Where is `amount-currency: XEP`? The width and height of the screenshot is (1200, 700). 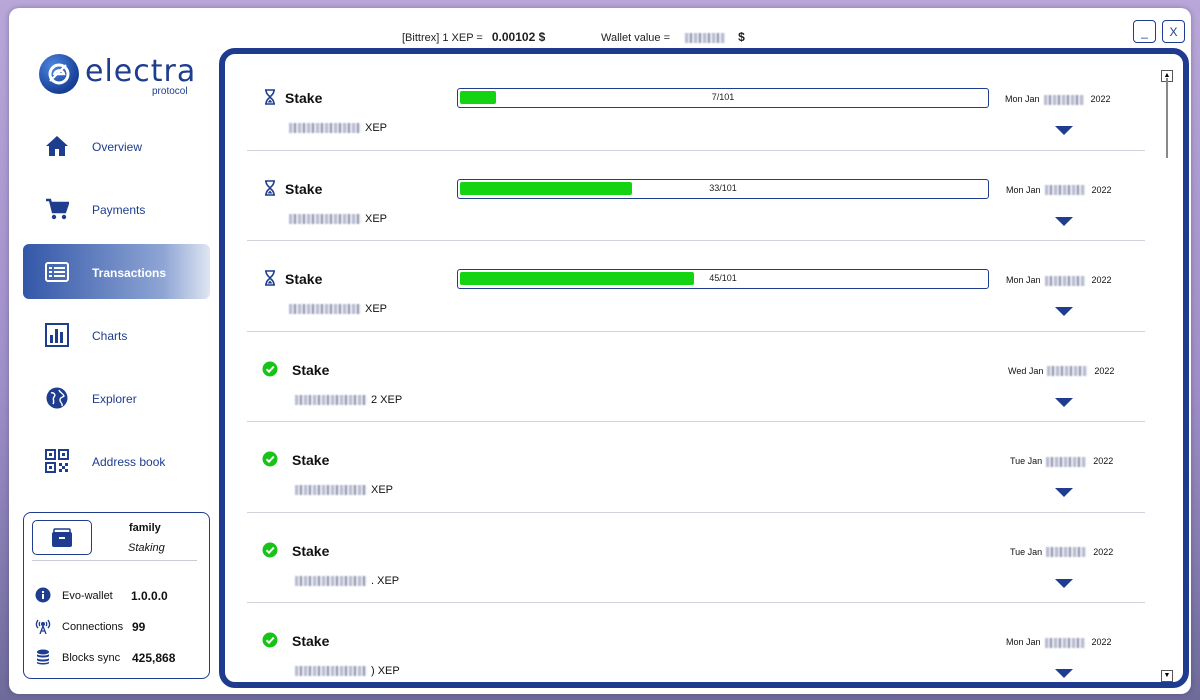 amount-currency: XEP is located at coordinates (376, 128).